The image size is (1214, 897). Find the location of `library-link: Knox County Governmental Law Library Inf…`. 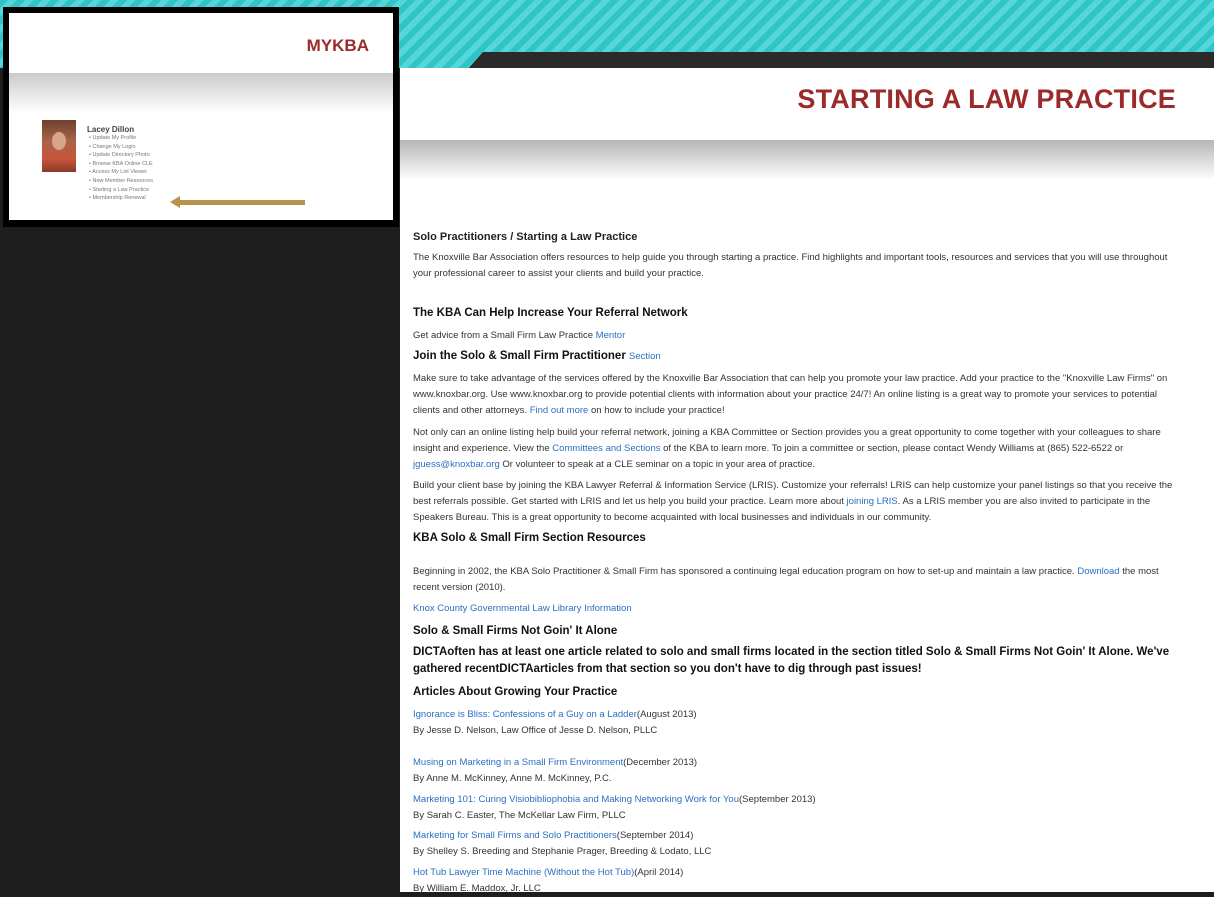

library-link: Knox County Governmental Law Library Inf… is located at coordinates (522, 608).